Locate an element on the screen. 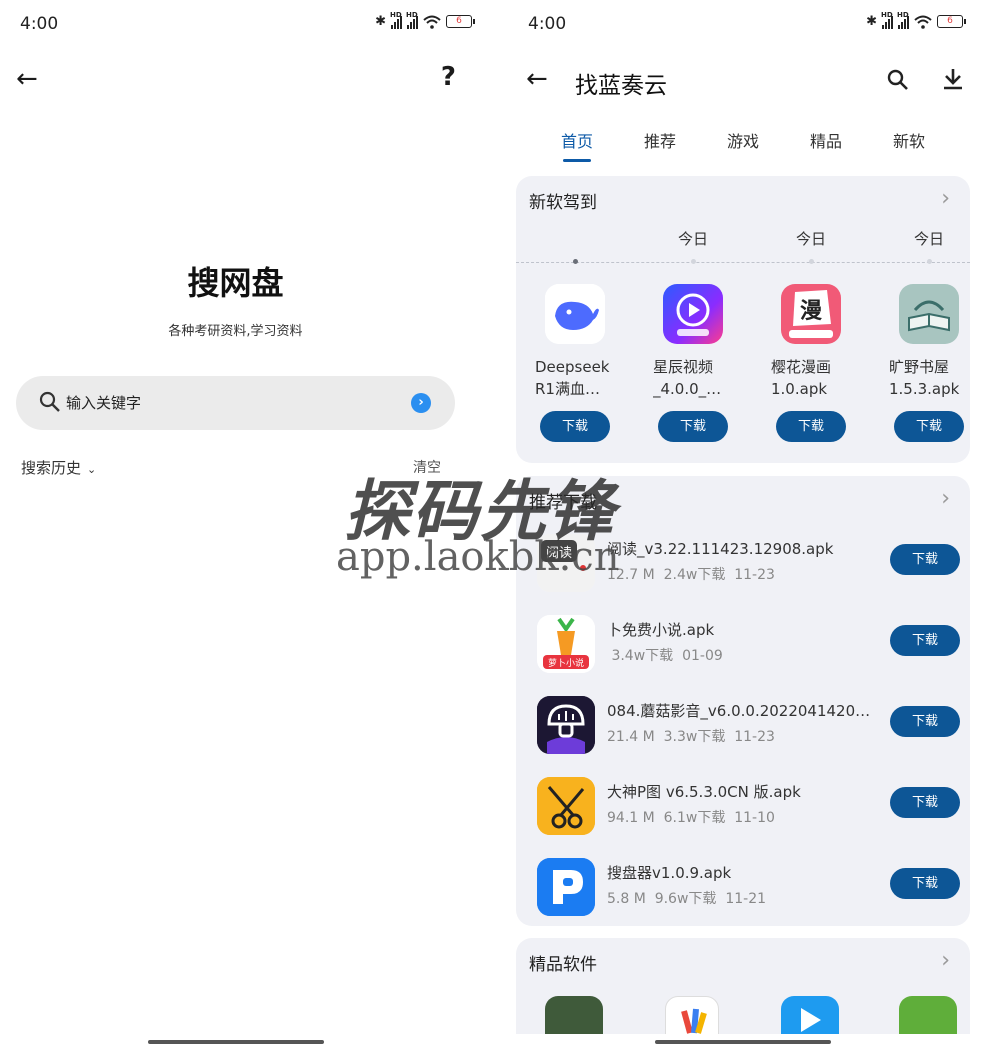  app-meta: 5.8 M 9.6w下载 11-21 is located at coordinates (686, 898).